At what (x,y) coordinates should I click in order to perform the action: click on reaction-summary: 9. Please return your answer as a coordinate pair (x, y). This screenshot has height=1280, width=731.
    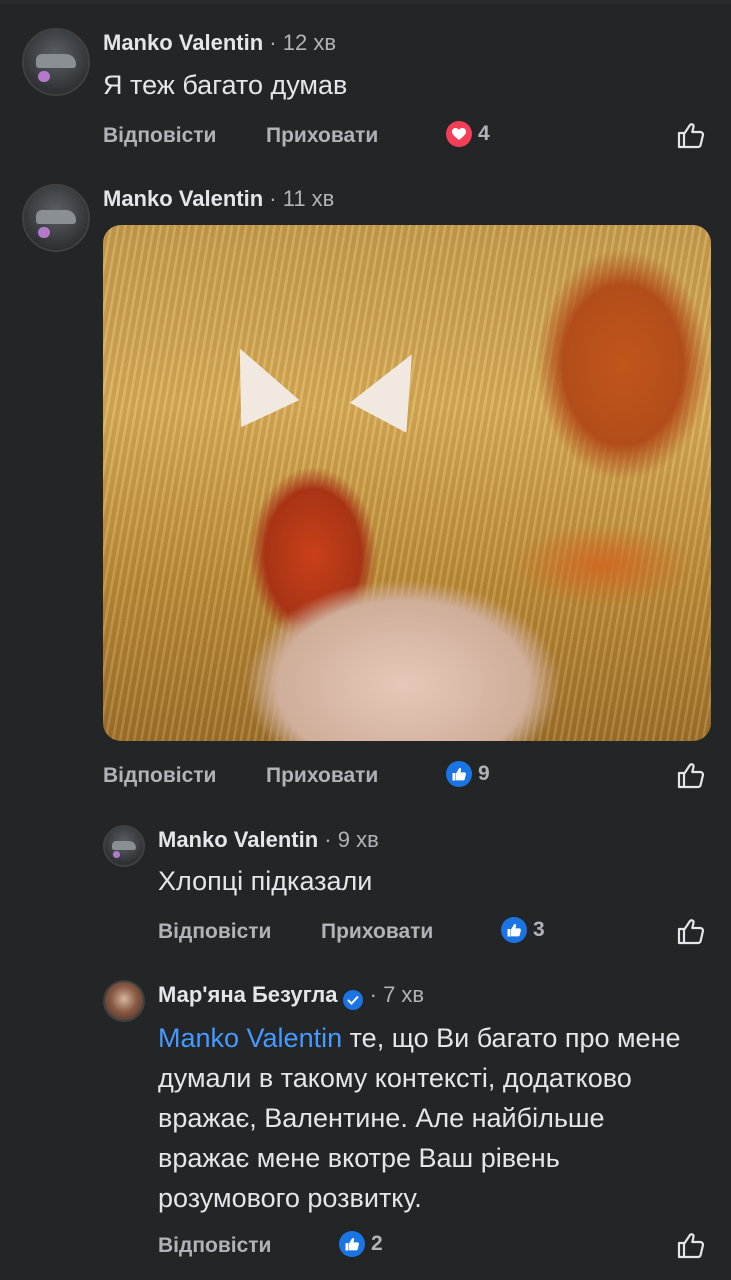
    Looking at the image, I should click on (468, 774).